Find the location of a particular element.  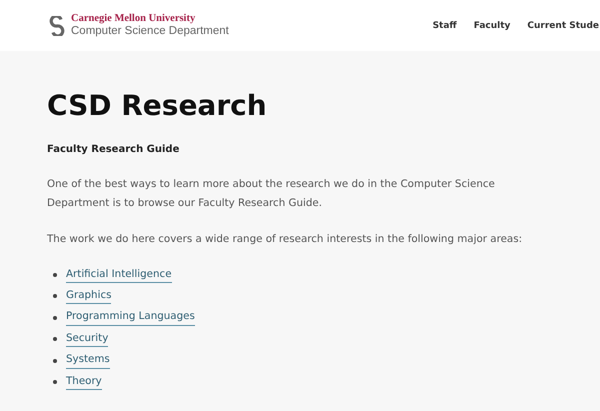

university-name: Carnegie Mellon University is located at coordinates (133, 18).